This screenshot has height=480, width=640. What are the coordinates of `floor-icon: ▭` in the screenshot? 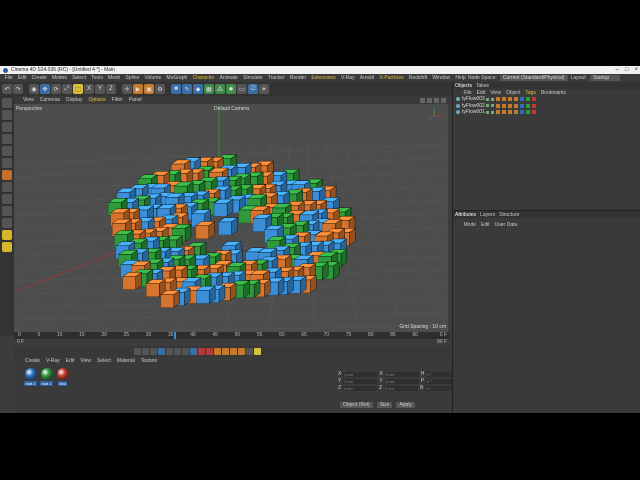 It's located at (242, 89).